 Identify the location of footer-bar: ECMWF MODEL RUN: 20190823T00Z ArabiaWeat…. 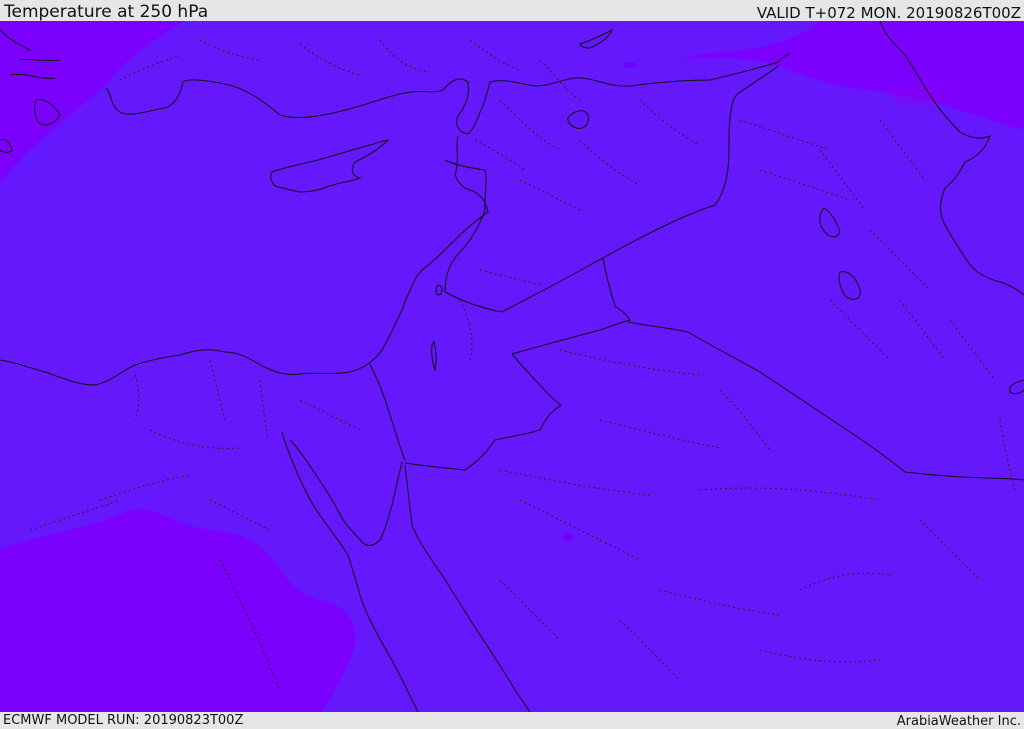
(512, 720).